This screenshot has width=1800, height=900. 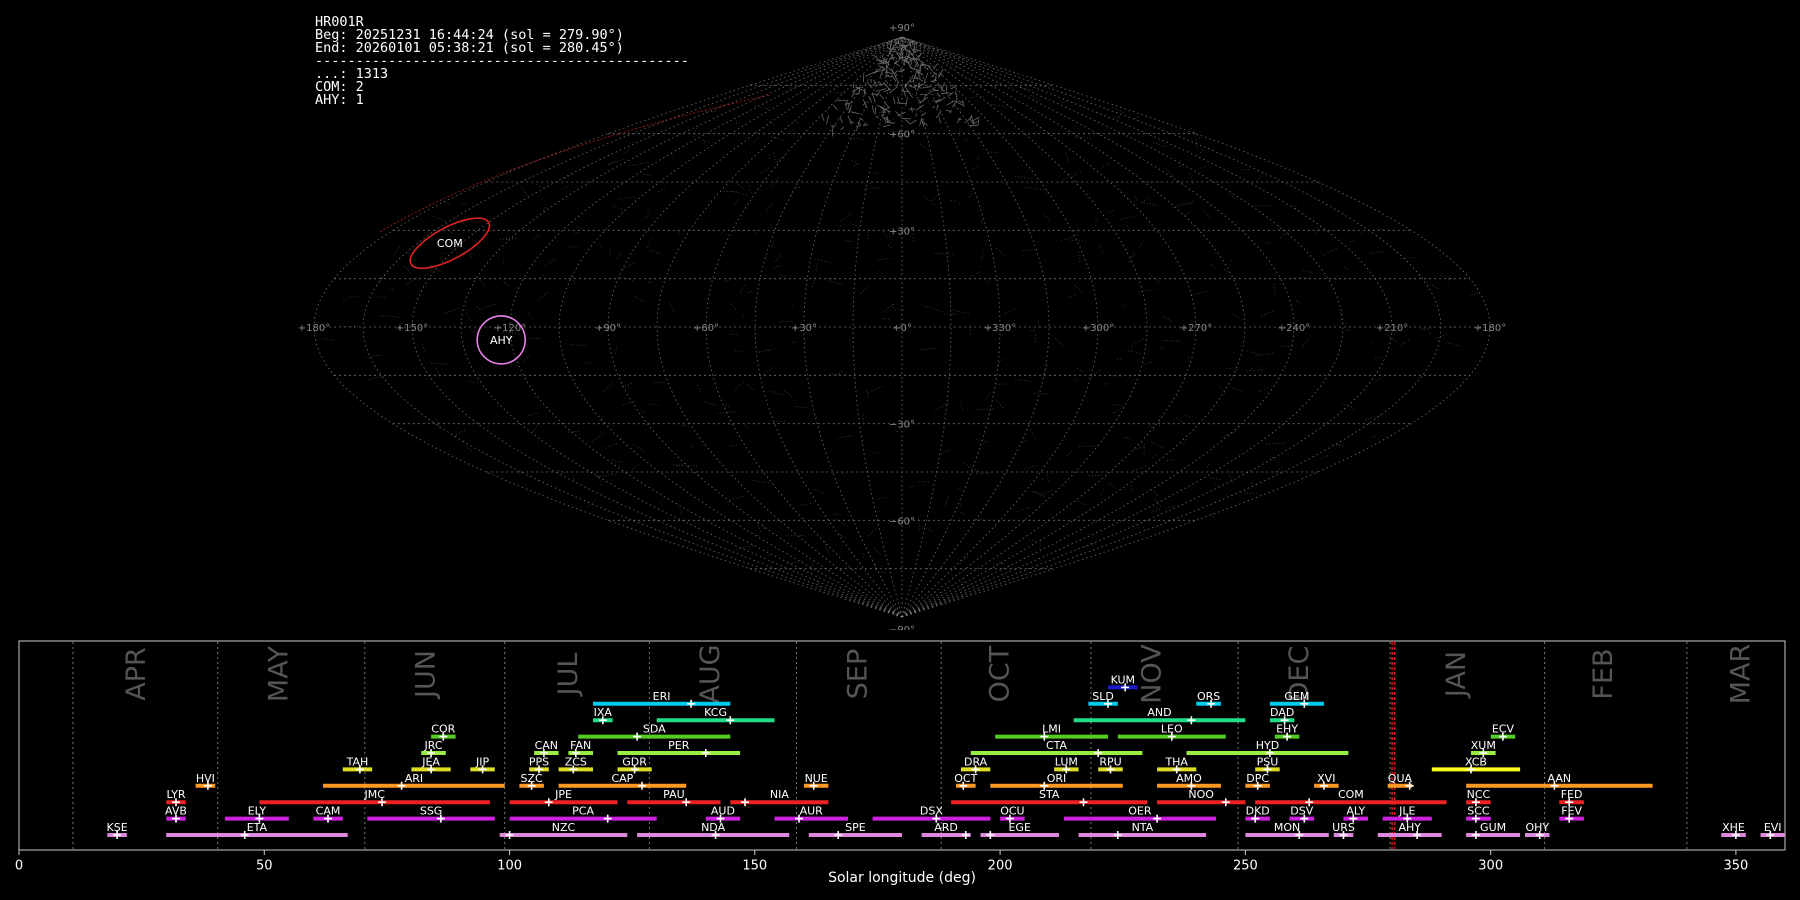 I want to click on shower-code-label: ELY, so click(x=257, y=811).